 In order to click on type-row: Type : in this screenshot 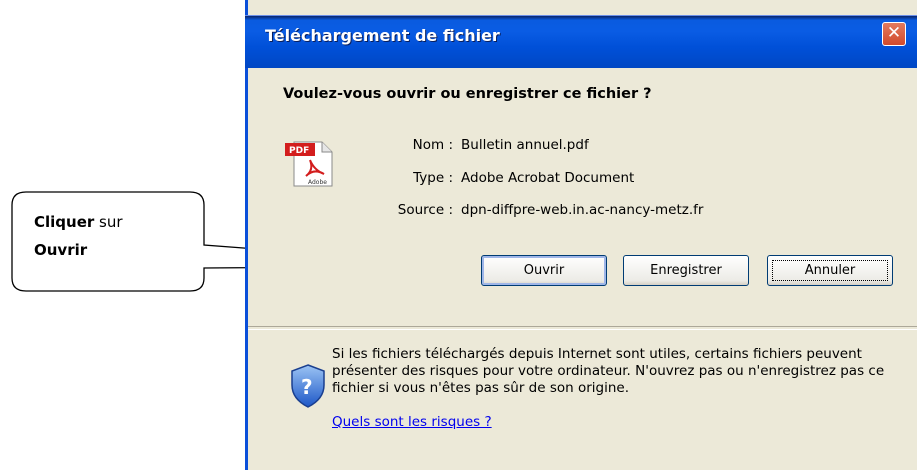, I will do `click(350, 180)`.